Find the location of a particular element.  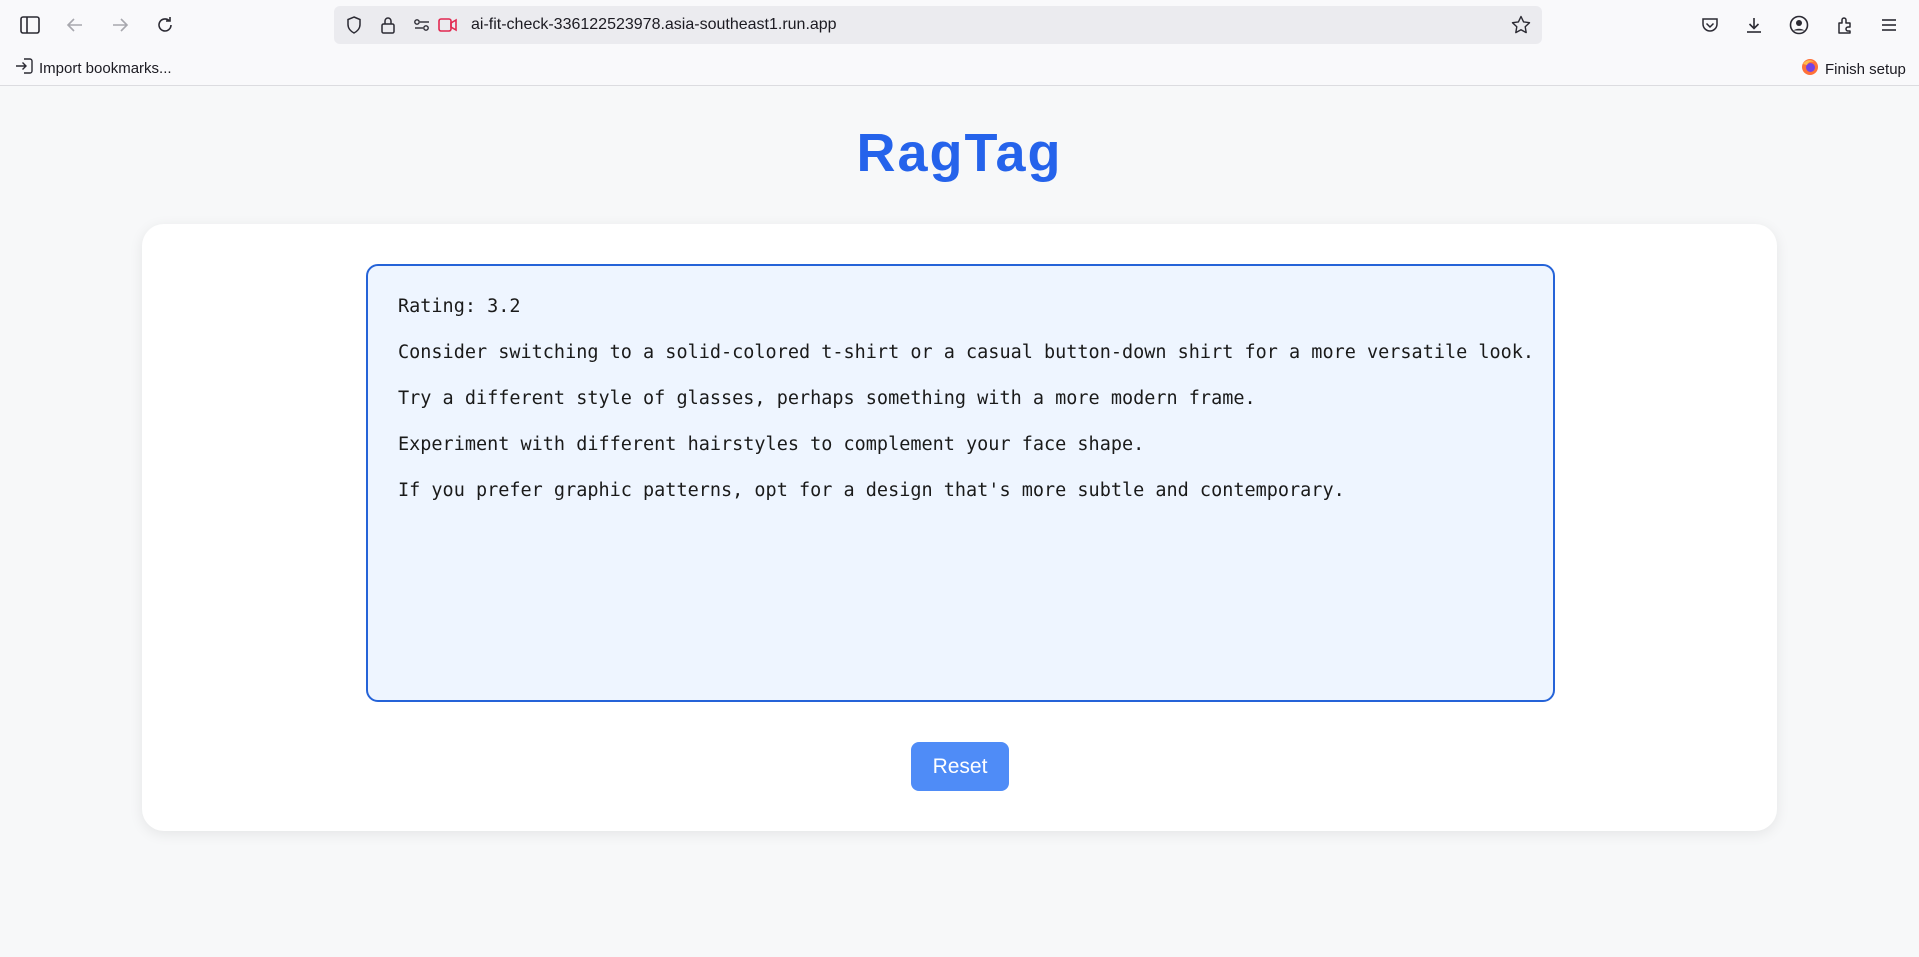

finish-setup-label: Finish setup is located at coordinates (1865, 69).